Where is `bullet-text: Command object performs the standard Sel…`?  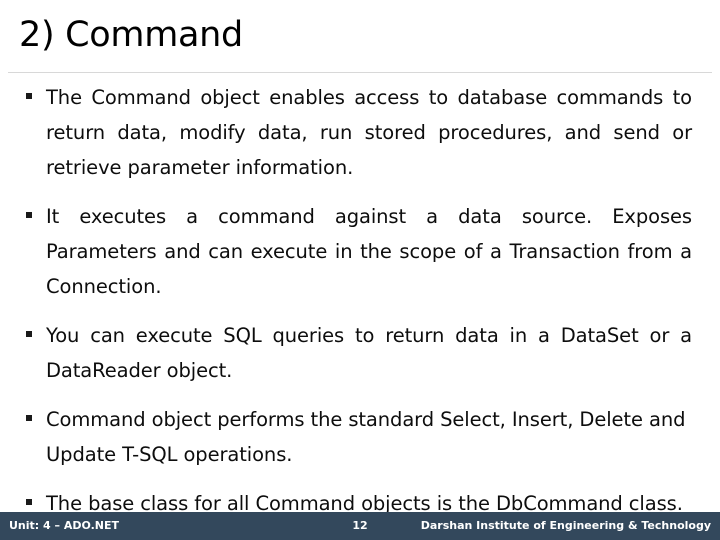
bullet-text: Command object performs the standard Sel… is located at coordinates (366, 437).